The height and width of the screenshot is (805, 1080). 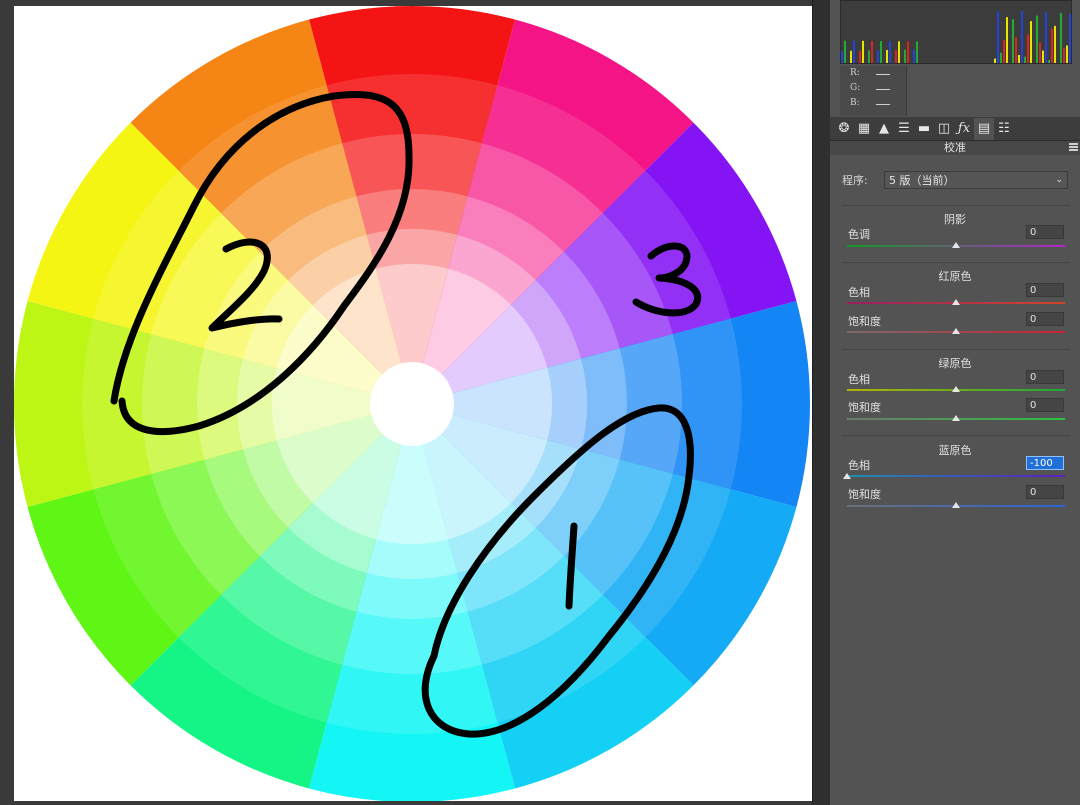 What do you see at coordinates (904, 129) in the screenshot?
I see `hsl-icon: ☰` at bounding box center [904, 129].